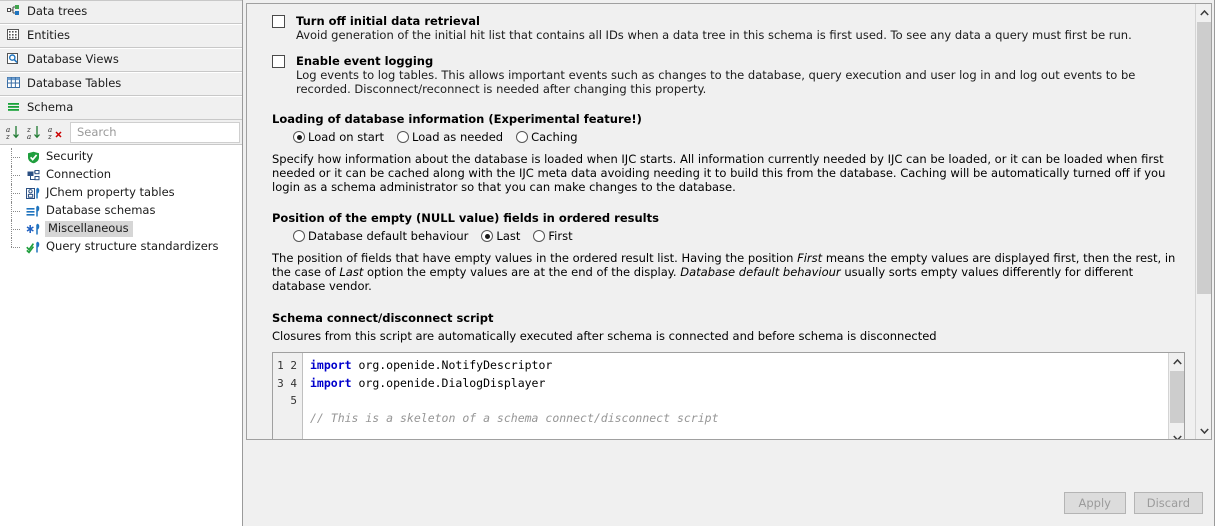 The width and height of the screenshot is (1215, 526). I want to click on tree-item-label: Miscellaneous, so click(89, 229).